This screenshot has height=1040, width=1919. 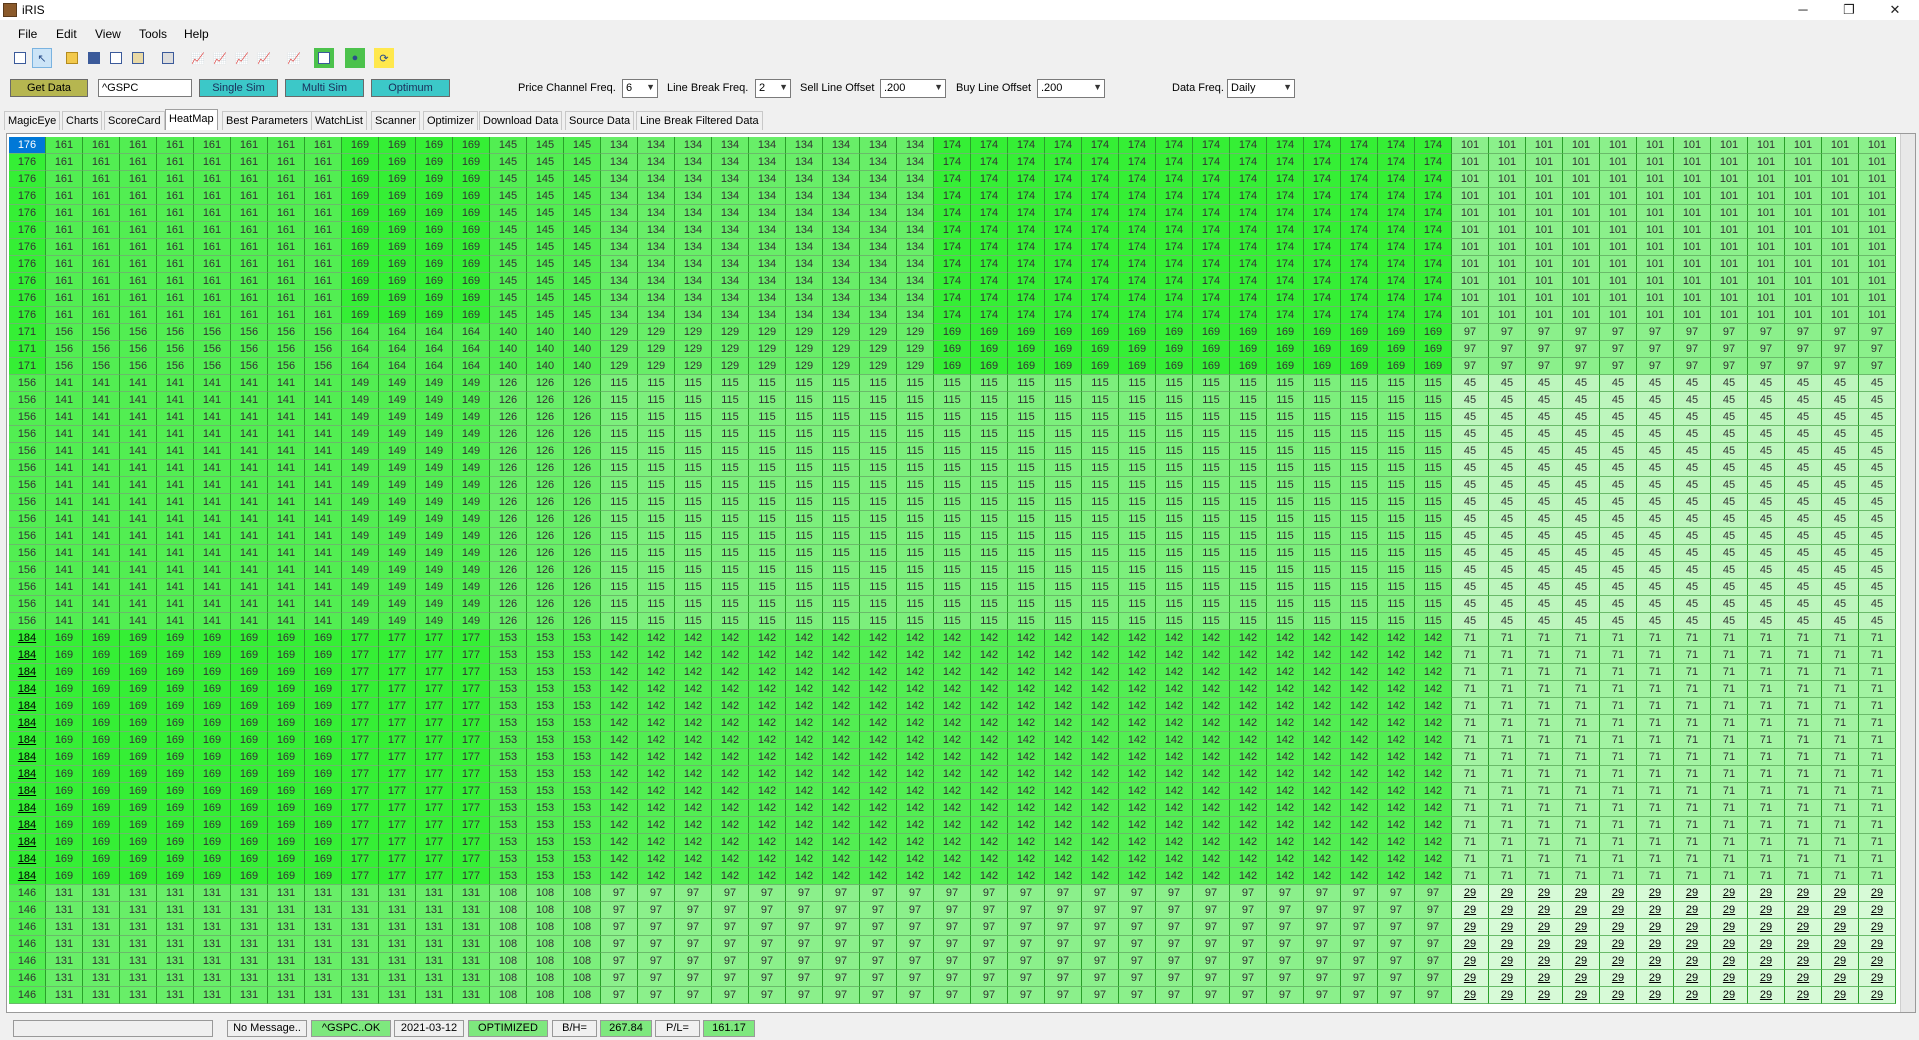 I want to click on heatmap-cell: 129, so click(x=878, y=366).